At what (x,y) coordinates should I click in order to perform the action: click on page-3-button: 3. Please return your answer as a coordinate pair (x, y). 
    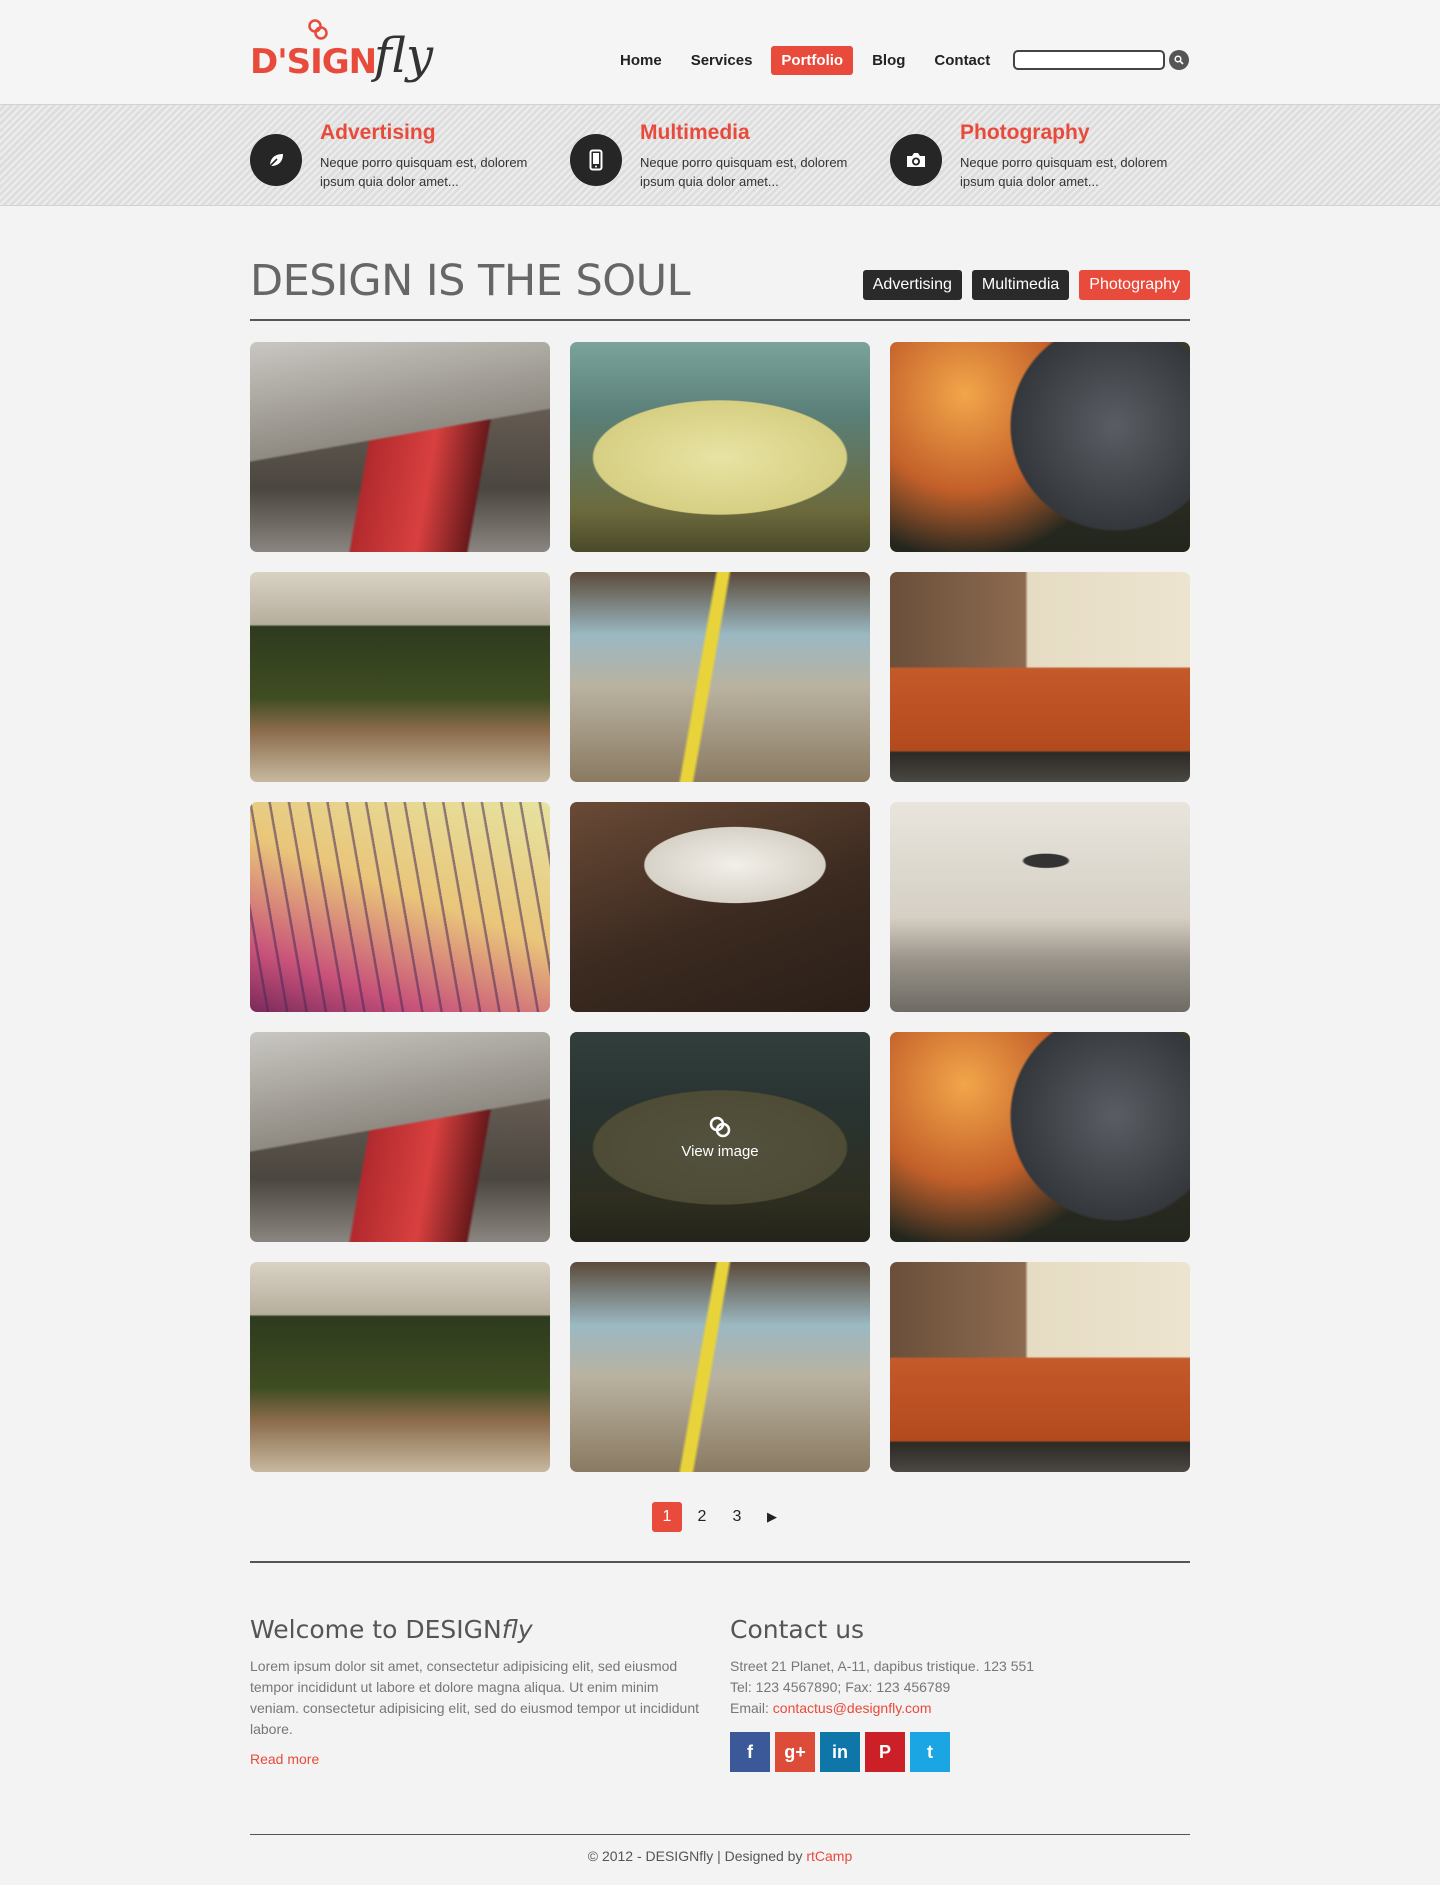
    Looking at the image, I should click on (737, 1517).